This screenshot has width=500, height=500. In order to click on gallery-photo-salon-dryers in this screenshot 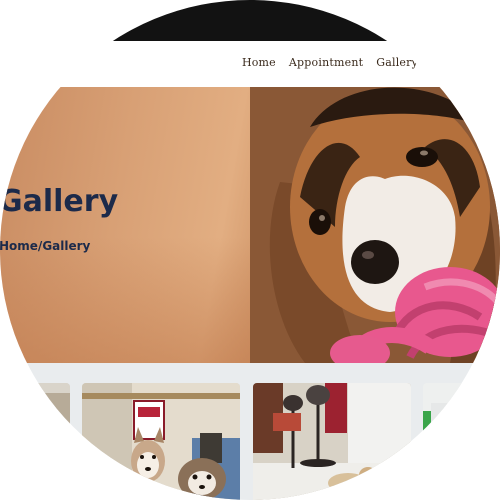, I will do `click(332, 441)`.